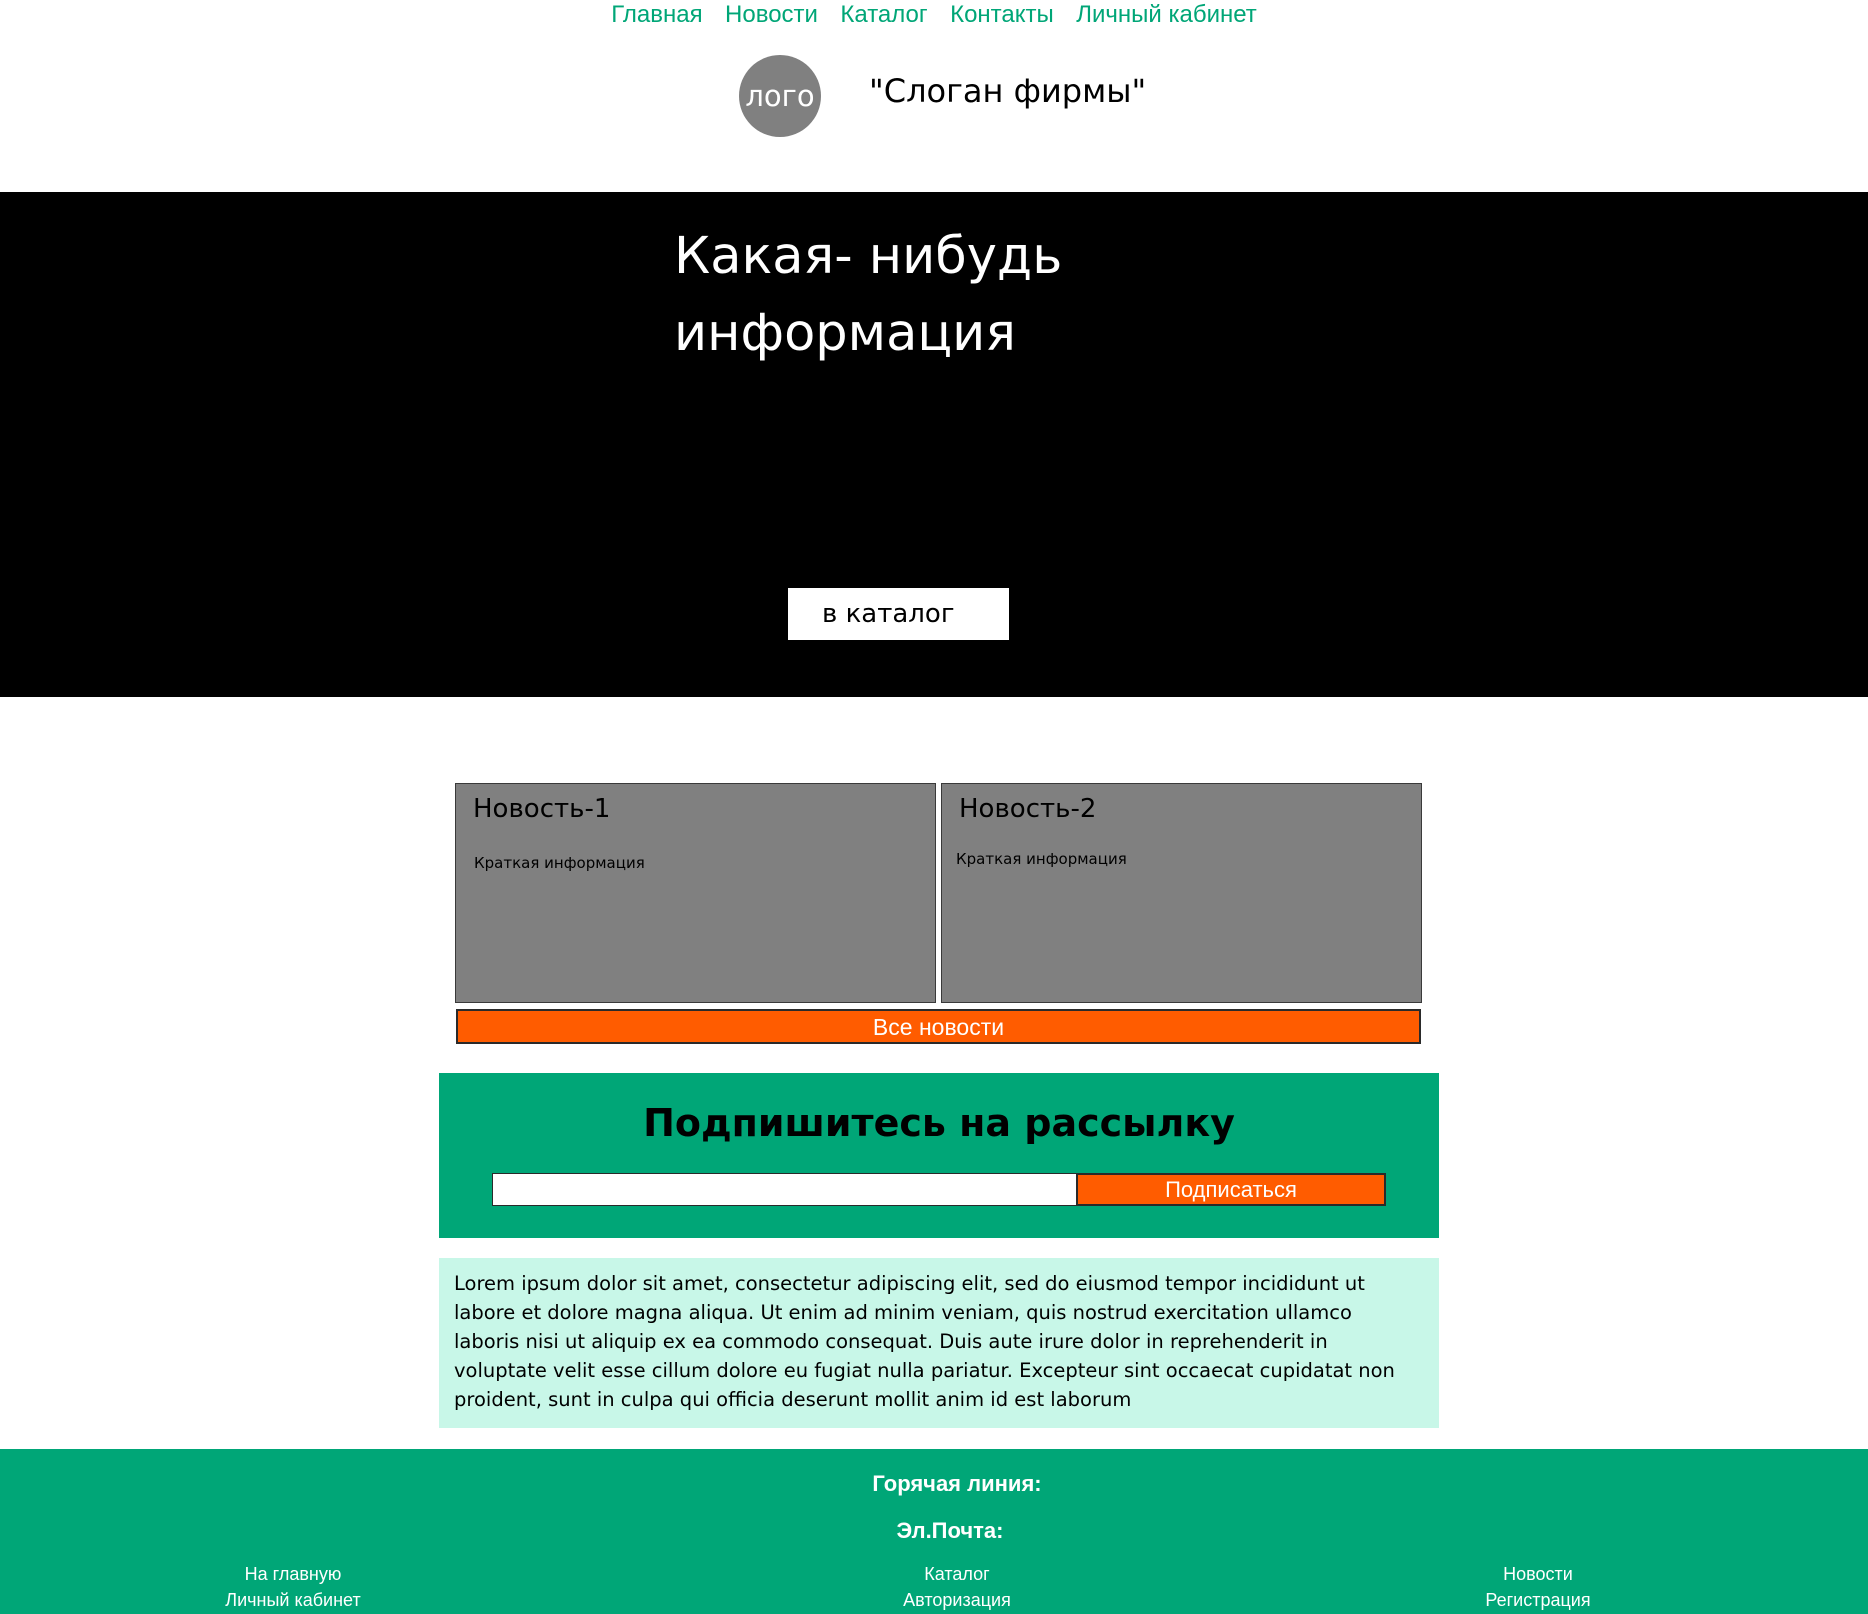 Image resolution: width=1868 pixels, height=1614 pixels. What do you see at coordinates (957, 1574) in the screenshot?
I see `footer-link-catalog: Каталог` at bounding box center [957, 1574].